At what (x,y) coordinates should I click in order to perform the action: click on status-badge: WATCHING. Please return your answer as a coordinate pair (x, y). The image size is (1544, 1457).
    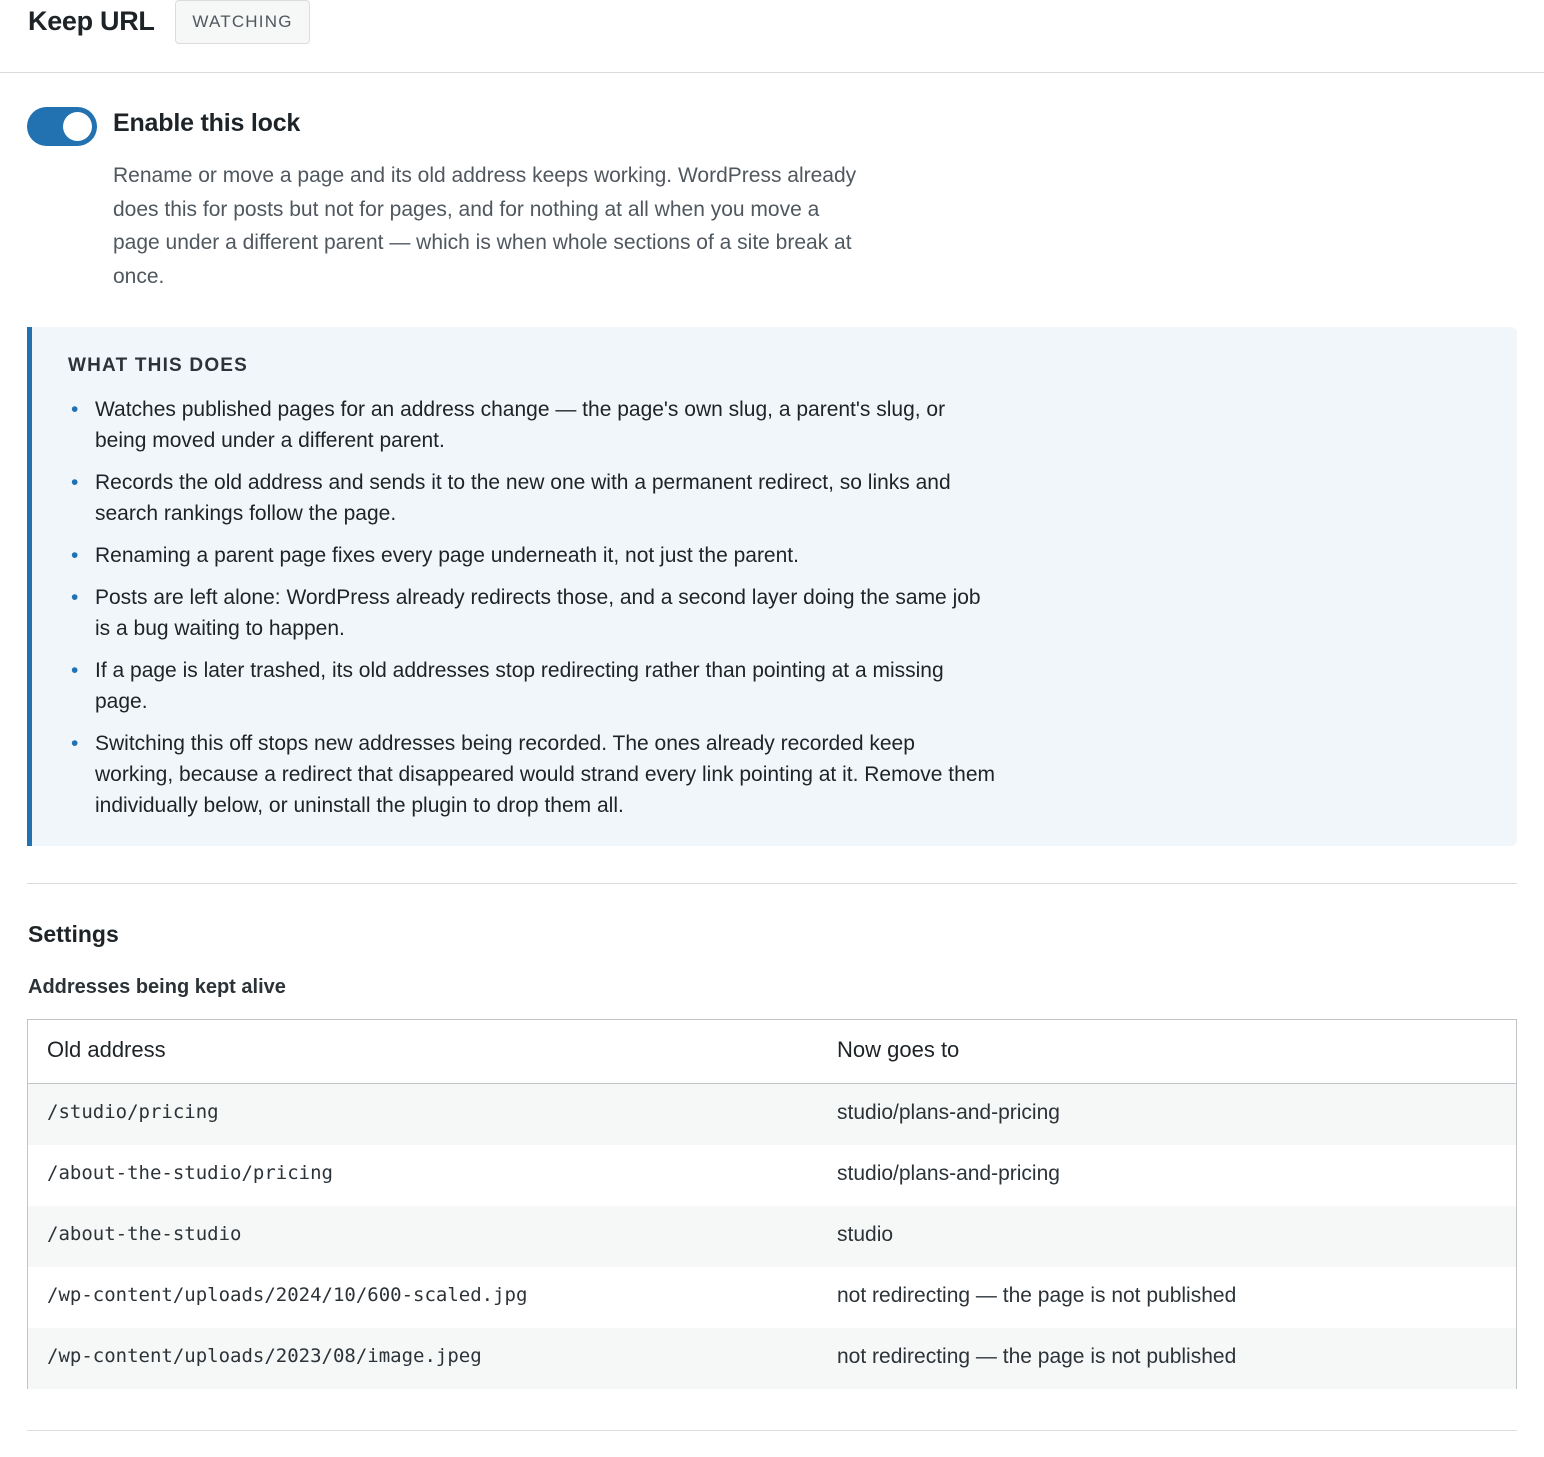
    Looking at the image, I should click on (242, 22).